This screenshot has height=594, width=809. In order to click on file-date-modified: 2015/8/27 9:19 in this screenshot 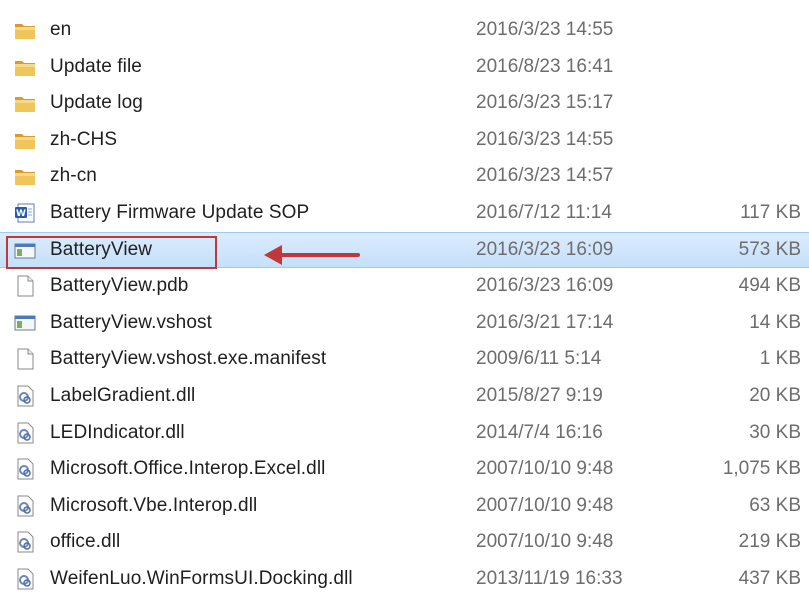, I will do `click(539, 395)`.